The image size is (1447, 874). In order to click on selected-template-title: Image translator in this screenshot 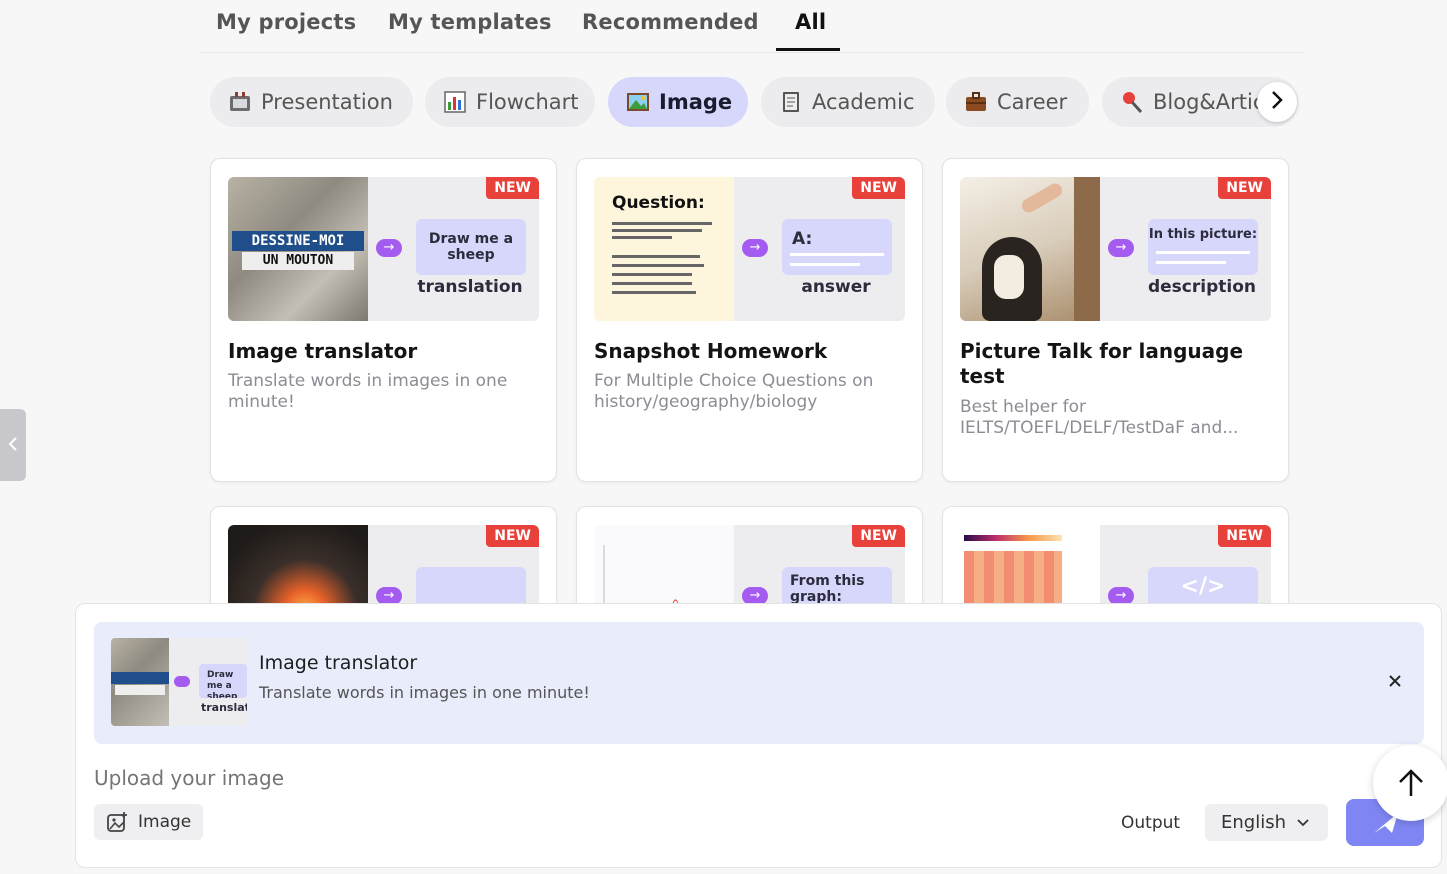, I will do `click(338, 663)`.